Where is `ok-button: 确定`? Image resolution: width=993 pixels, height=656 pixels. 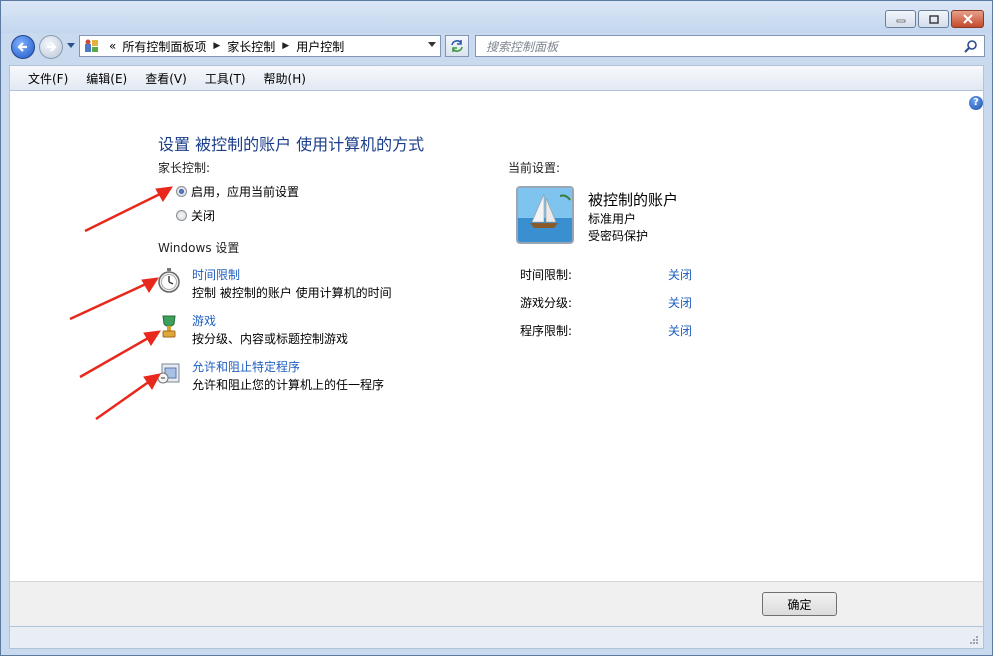 ok-button: 确定 is located at coordinates (799, 604).